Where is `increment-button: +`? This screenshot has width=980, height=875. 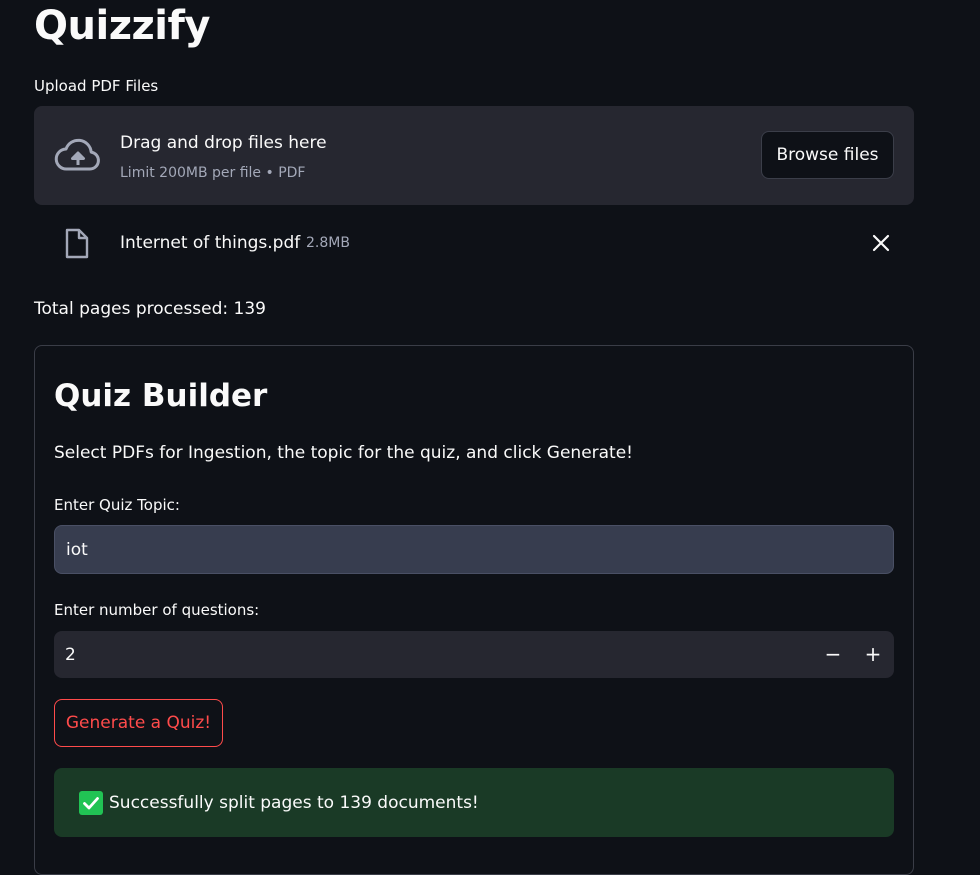 increment-button: + is located at coordinates (873, 654).